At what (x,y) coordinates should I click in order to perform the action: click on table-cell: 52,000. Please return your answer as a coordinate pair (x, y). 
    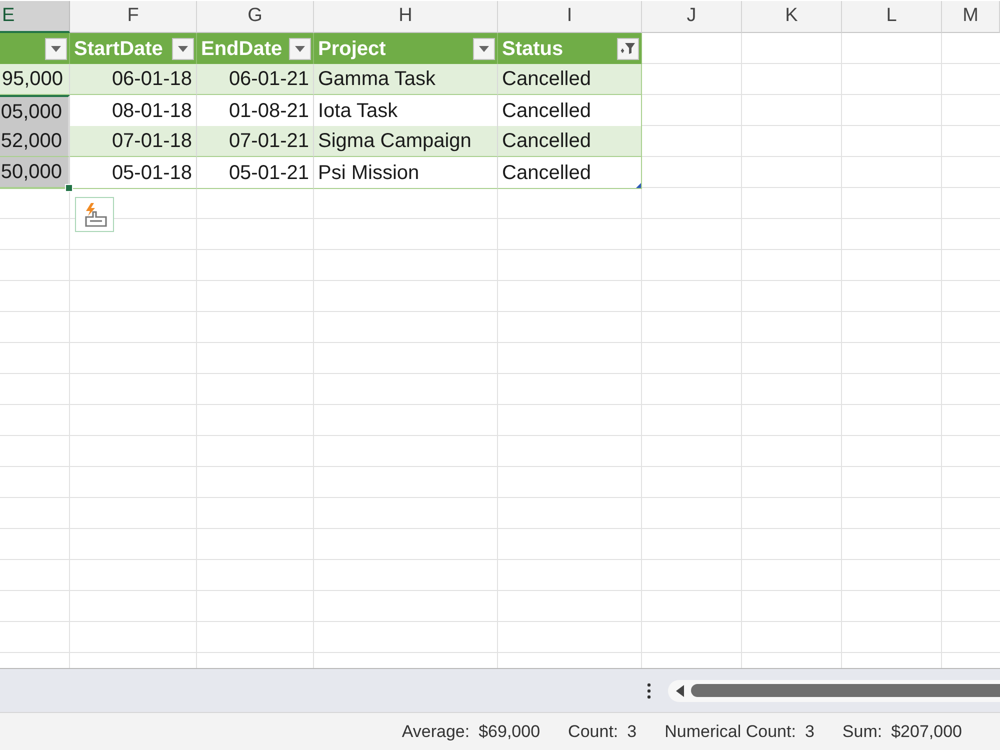
    Looking at the image, I should click on (35, 141).